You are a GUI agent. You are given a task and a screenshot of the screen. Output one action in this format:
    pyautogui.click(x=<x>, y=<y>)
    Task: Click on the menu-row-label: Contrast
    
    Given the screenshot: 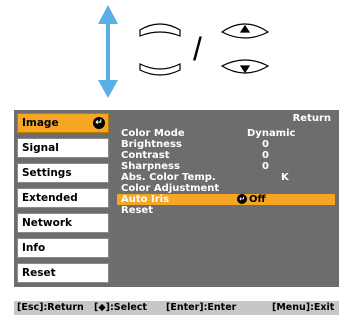 What is the action you would take?
    pyautogui.click(x=145, y=155)
    